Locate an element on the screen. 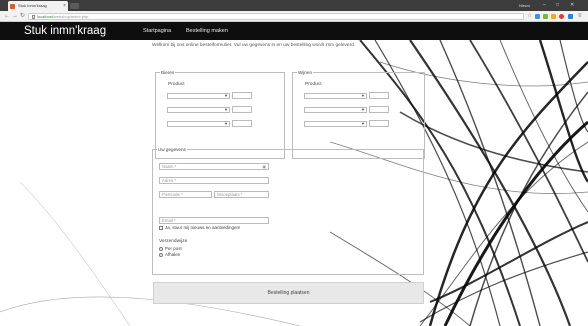  url-path: /webshop/index.php is located at coordinates (70, 16).